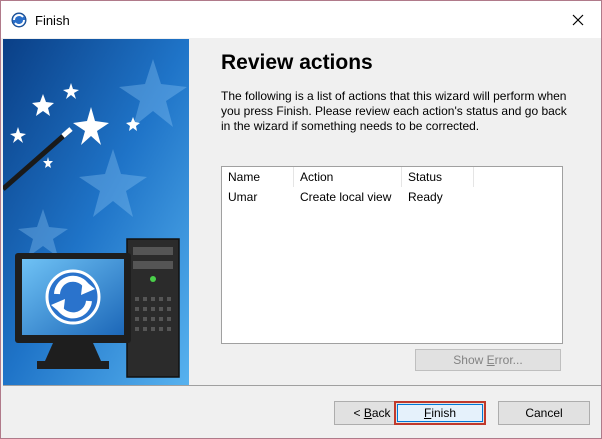 This screenshot has width=602, height=439. What do you see at coordinates (438, 177) in the screenshot?
I see `column-header-status: Status` at bounding box center [438, 177].